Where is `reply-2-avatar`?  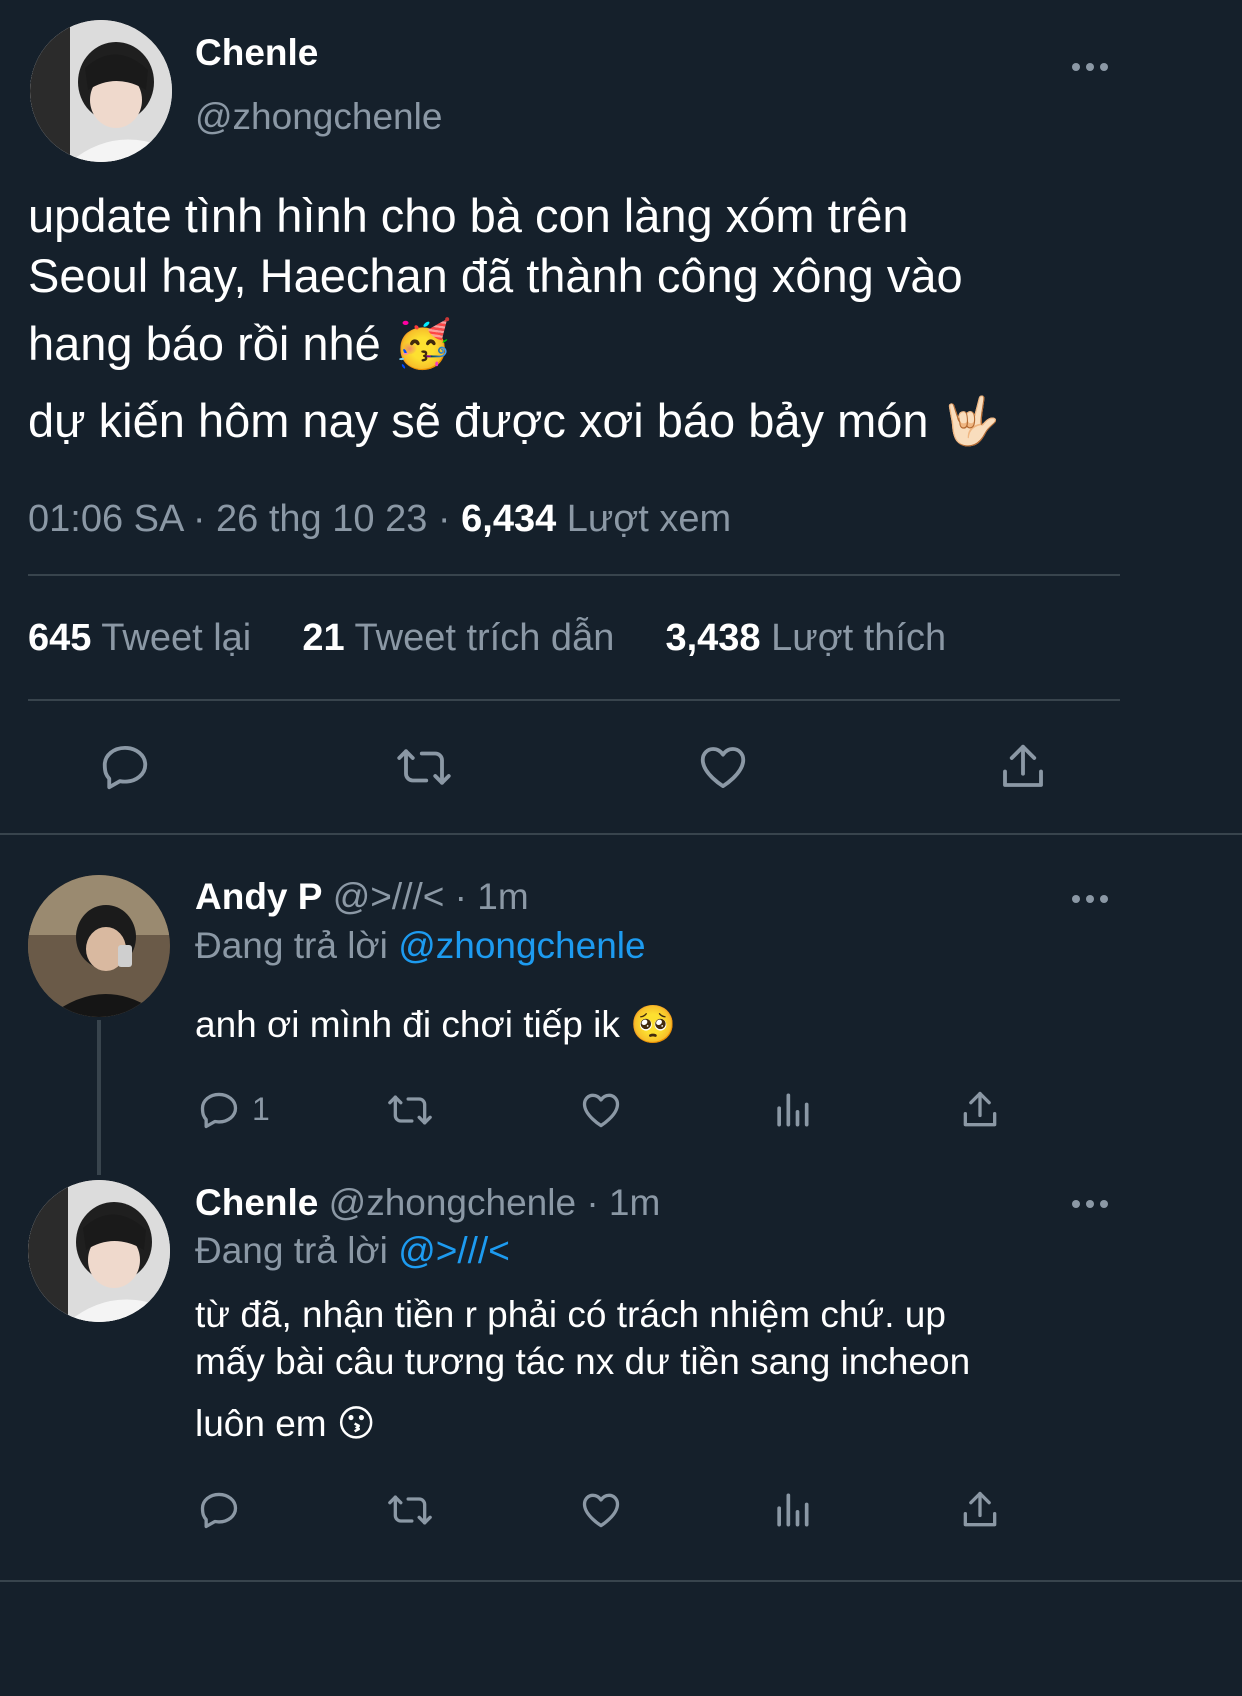 reply-2-avatar is located at coordinates (99, 1251).